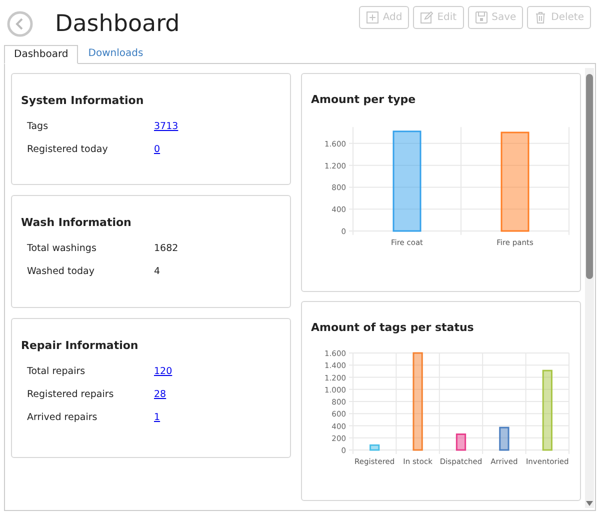 Image resolution: width=600 pixels, height=521 pixels. Describe the element at coordinates (157, 150) in the screenshot. I see `value-link: 0` at that location.